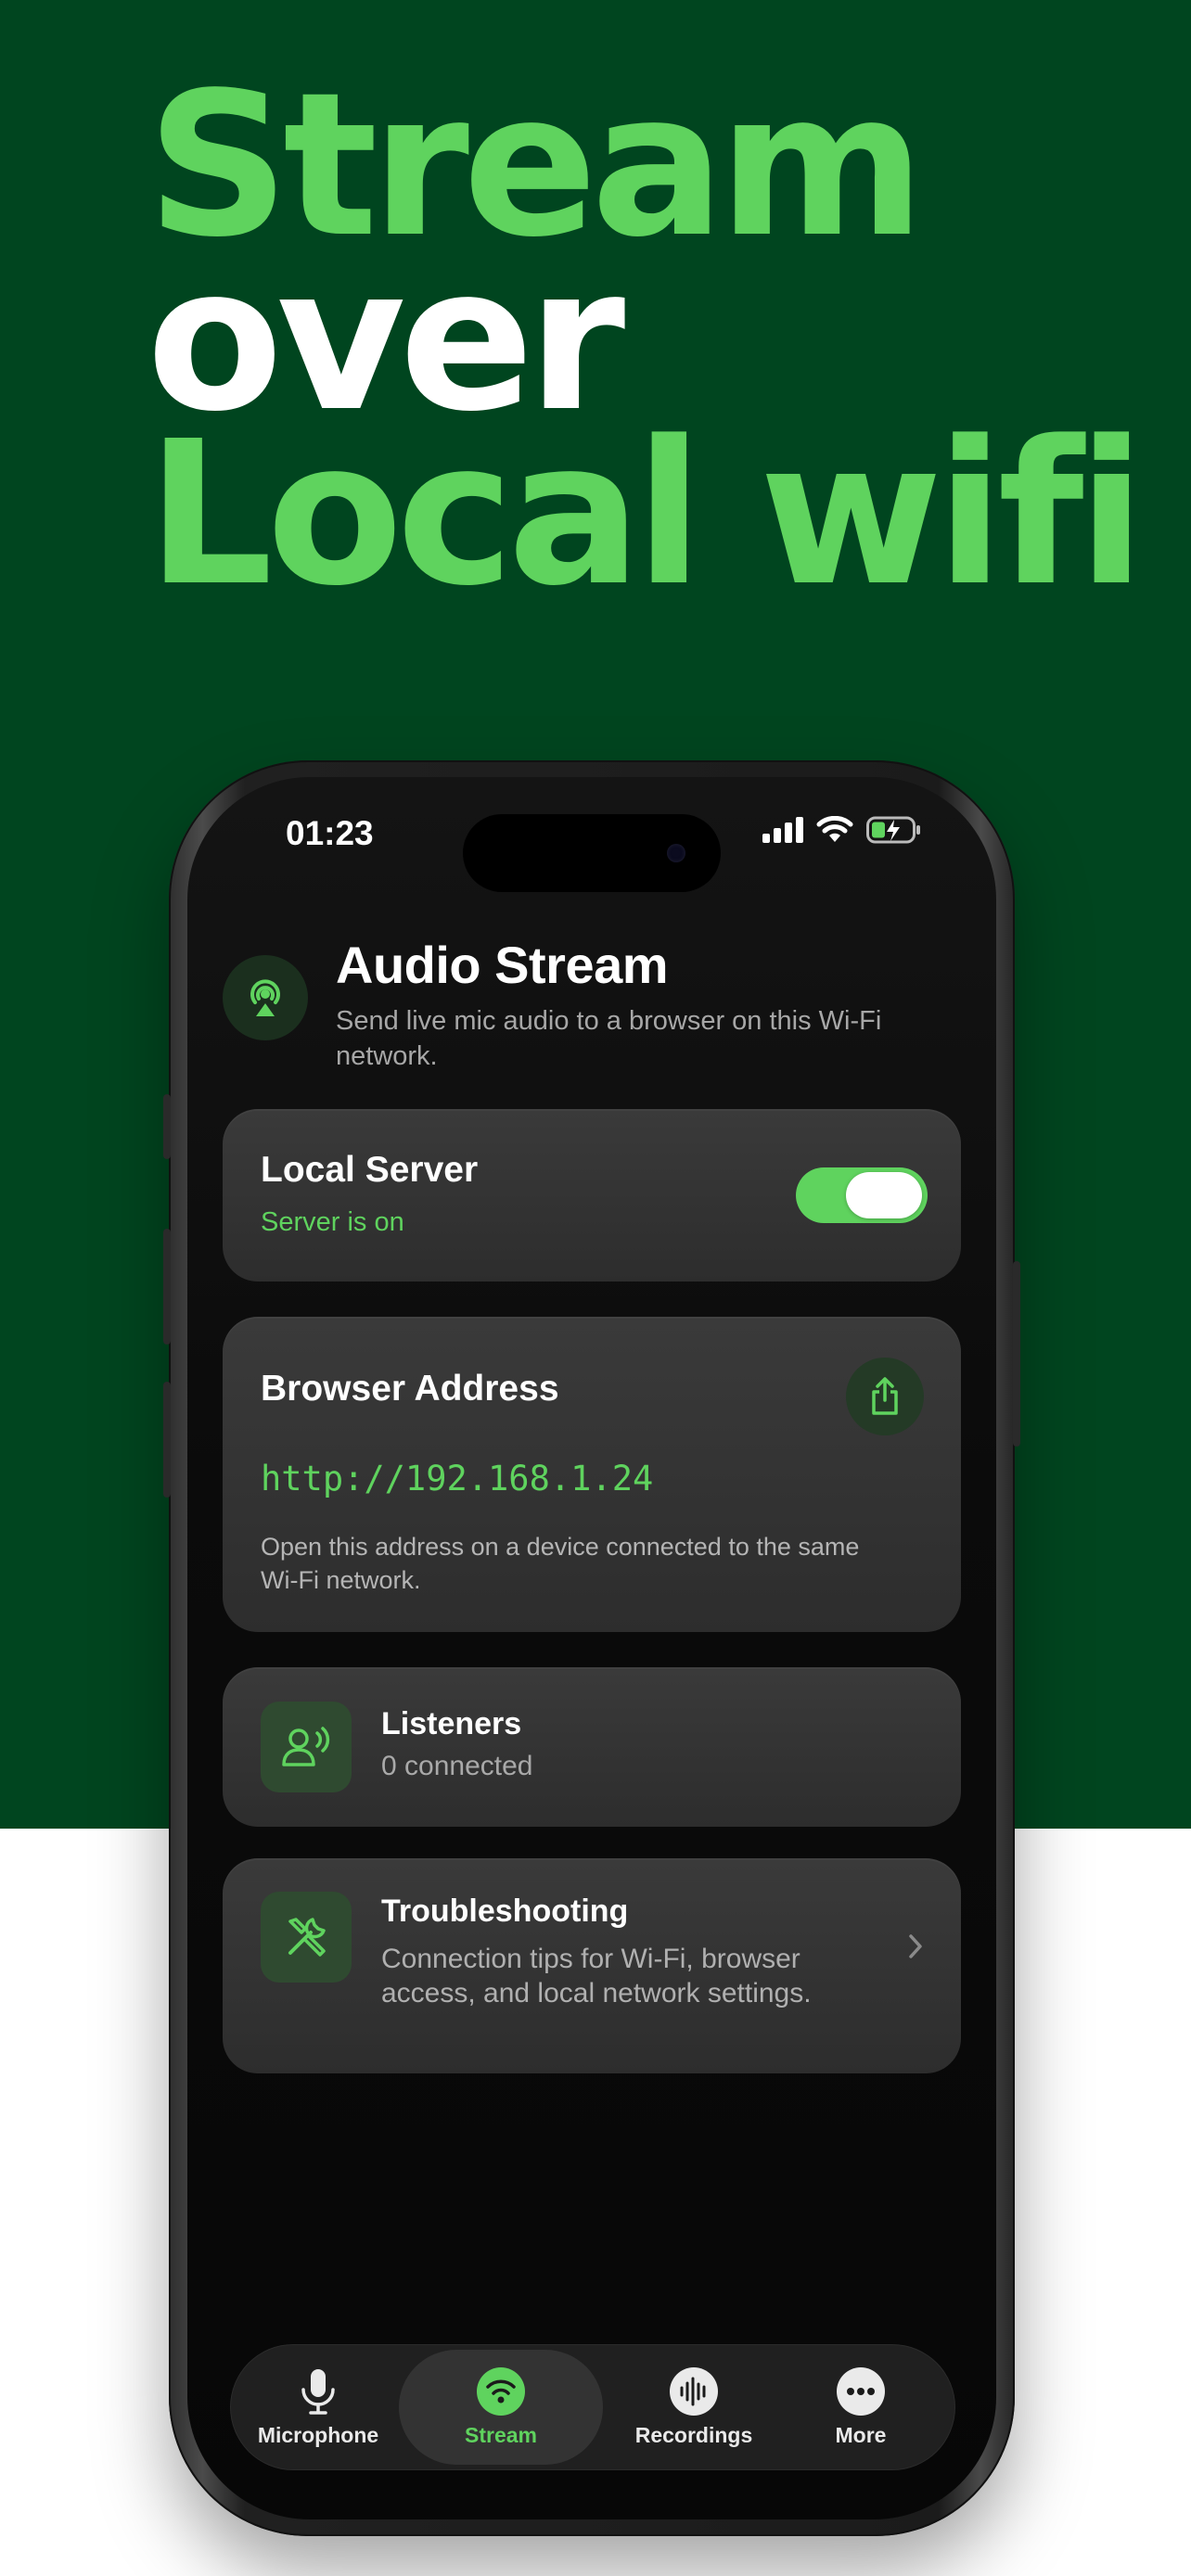  I want to click on tools-icon, so click(306, 1938).